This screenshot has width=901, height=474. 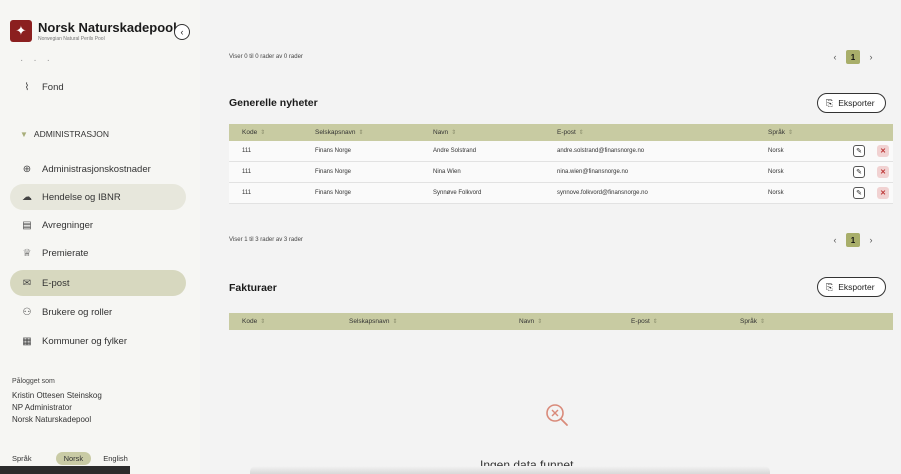 I want to click on sidebar-item-label: Kommuner og fylker, so click(x=85, y=341).